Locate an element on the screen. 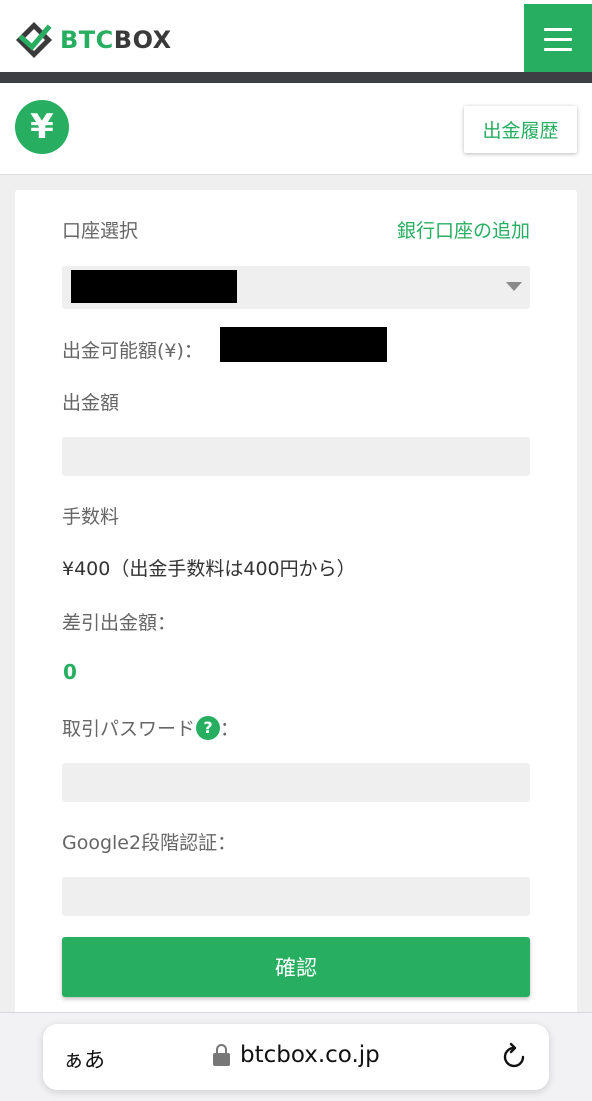 The width and height of the screenshot is (592, 1101). address-bar: ぁあ btcbox.co.jp is located at coordinates (296, 1057).